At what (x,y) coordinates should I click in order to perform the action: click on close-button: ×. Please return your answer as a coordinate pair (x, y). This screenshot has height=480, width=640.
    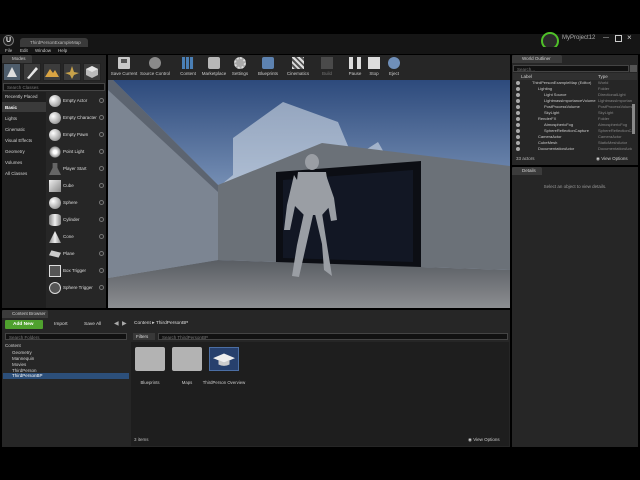
    Looking at the image, I should click on (631, 37).